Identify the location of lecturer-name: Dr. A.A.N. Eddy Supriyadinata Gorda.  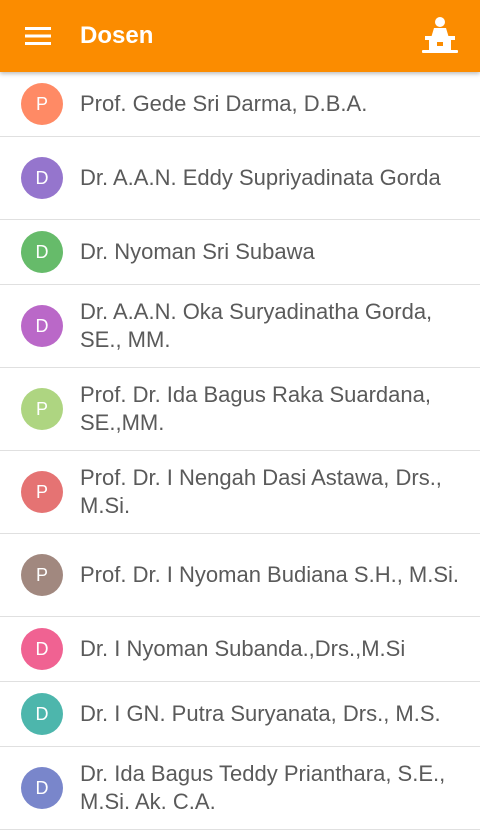
(260, 177).